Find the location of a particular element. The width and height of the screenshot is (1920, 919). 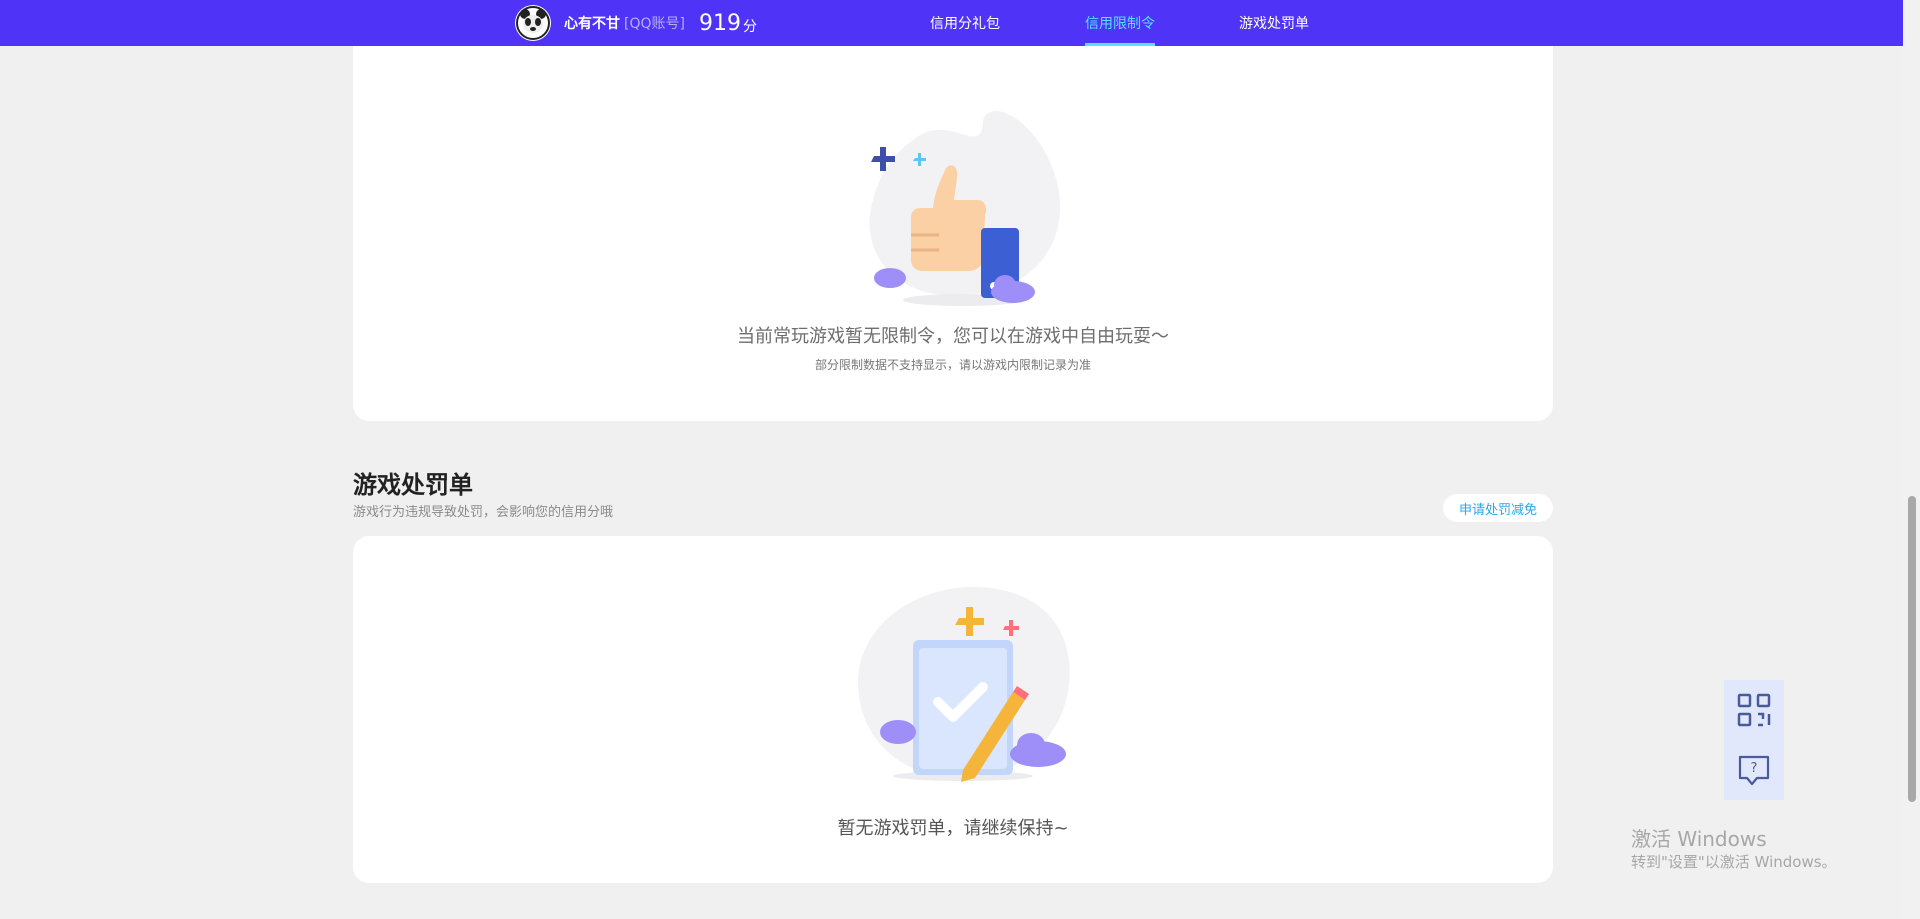

restriction-empty-note: 部分限制数据不支持显示，请以游戏内限制记录为准 is located at coordinates (952, 365).